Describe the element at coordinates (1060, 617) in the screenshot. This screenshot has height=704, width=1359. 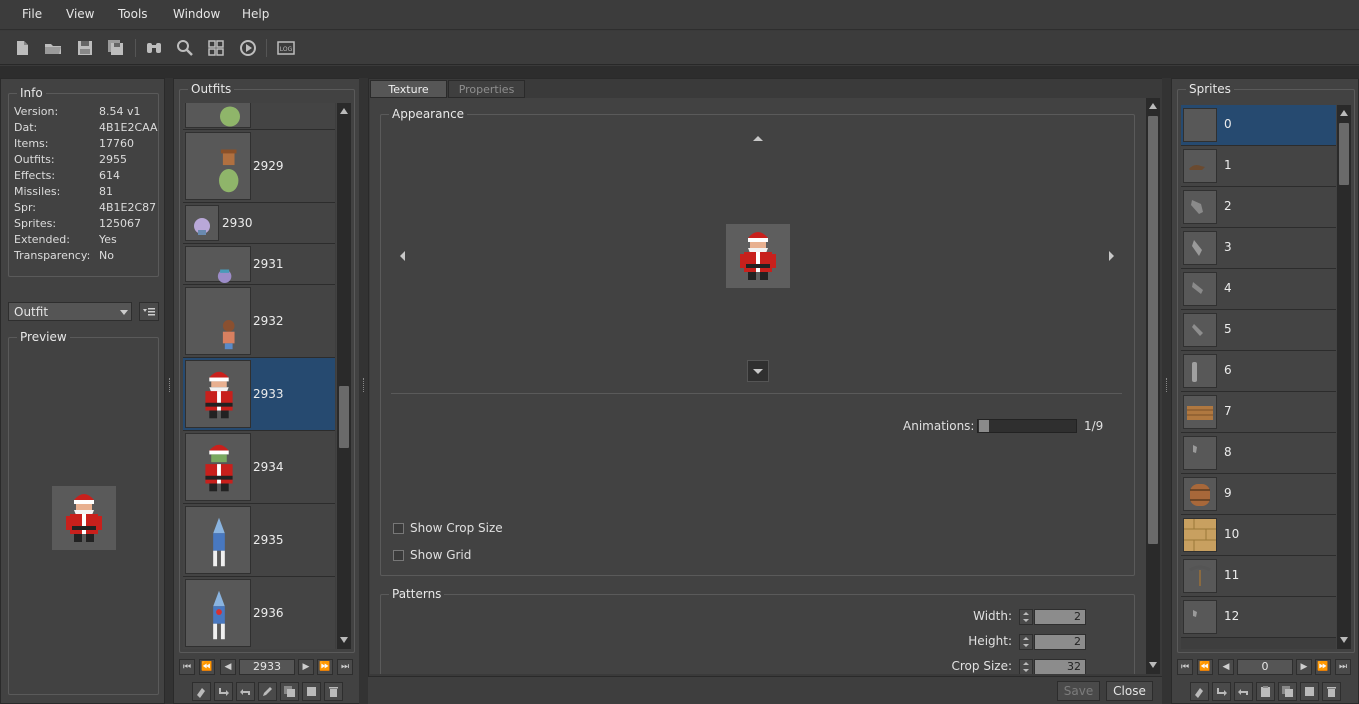
I see `pattern-width-field: 2` at that location.